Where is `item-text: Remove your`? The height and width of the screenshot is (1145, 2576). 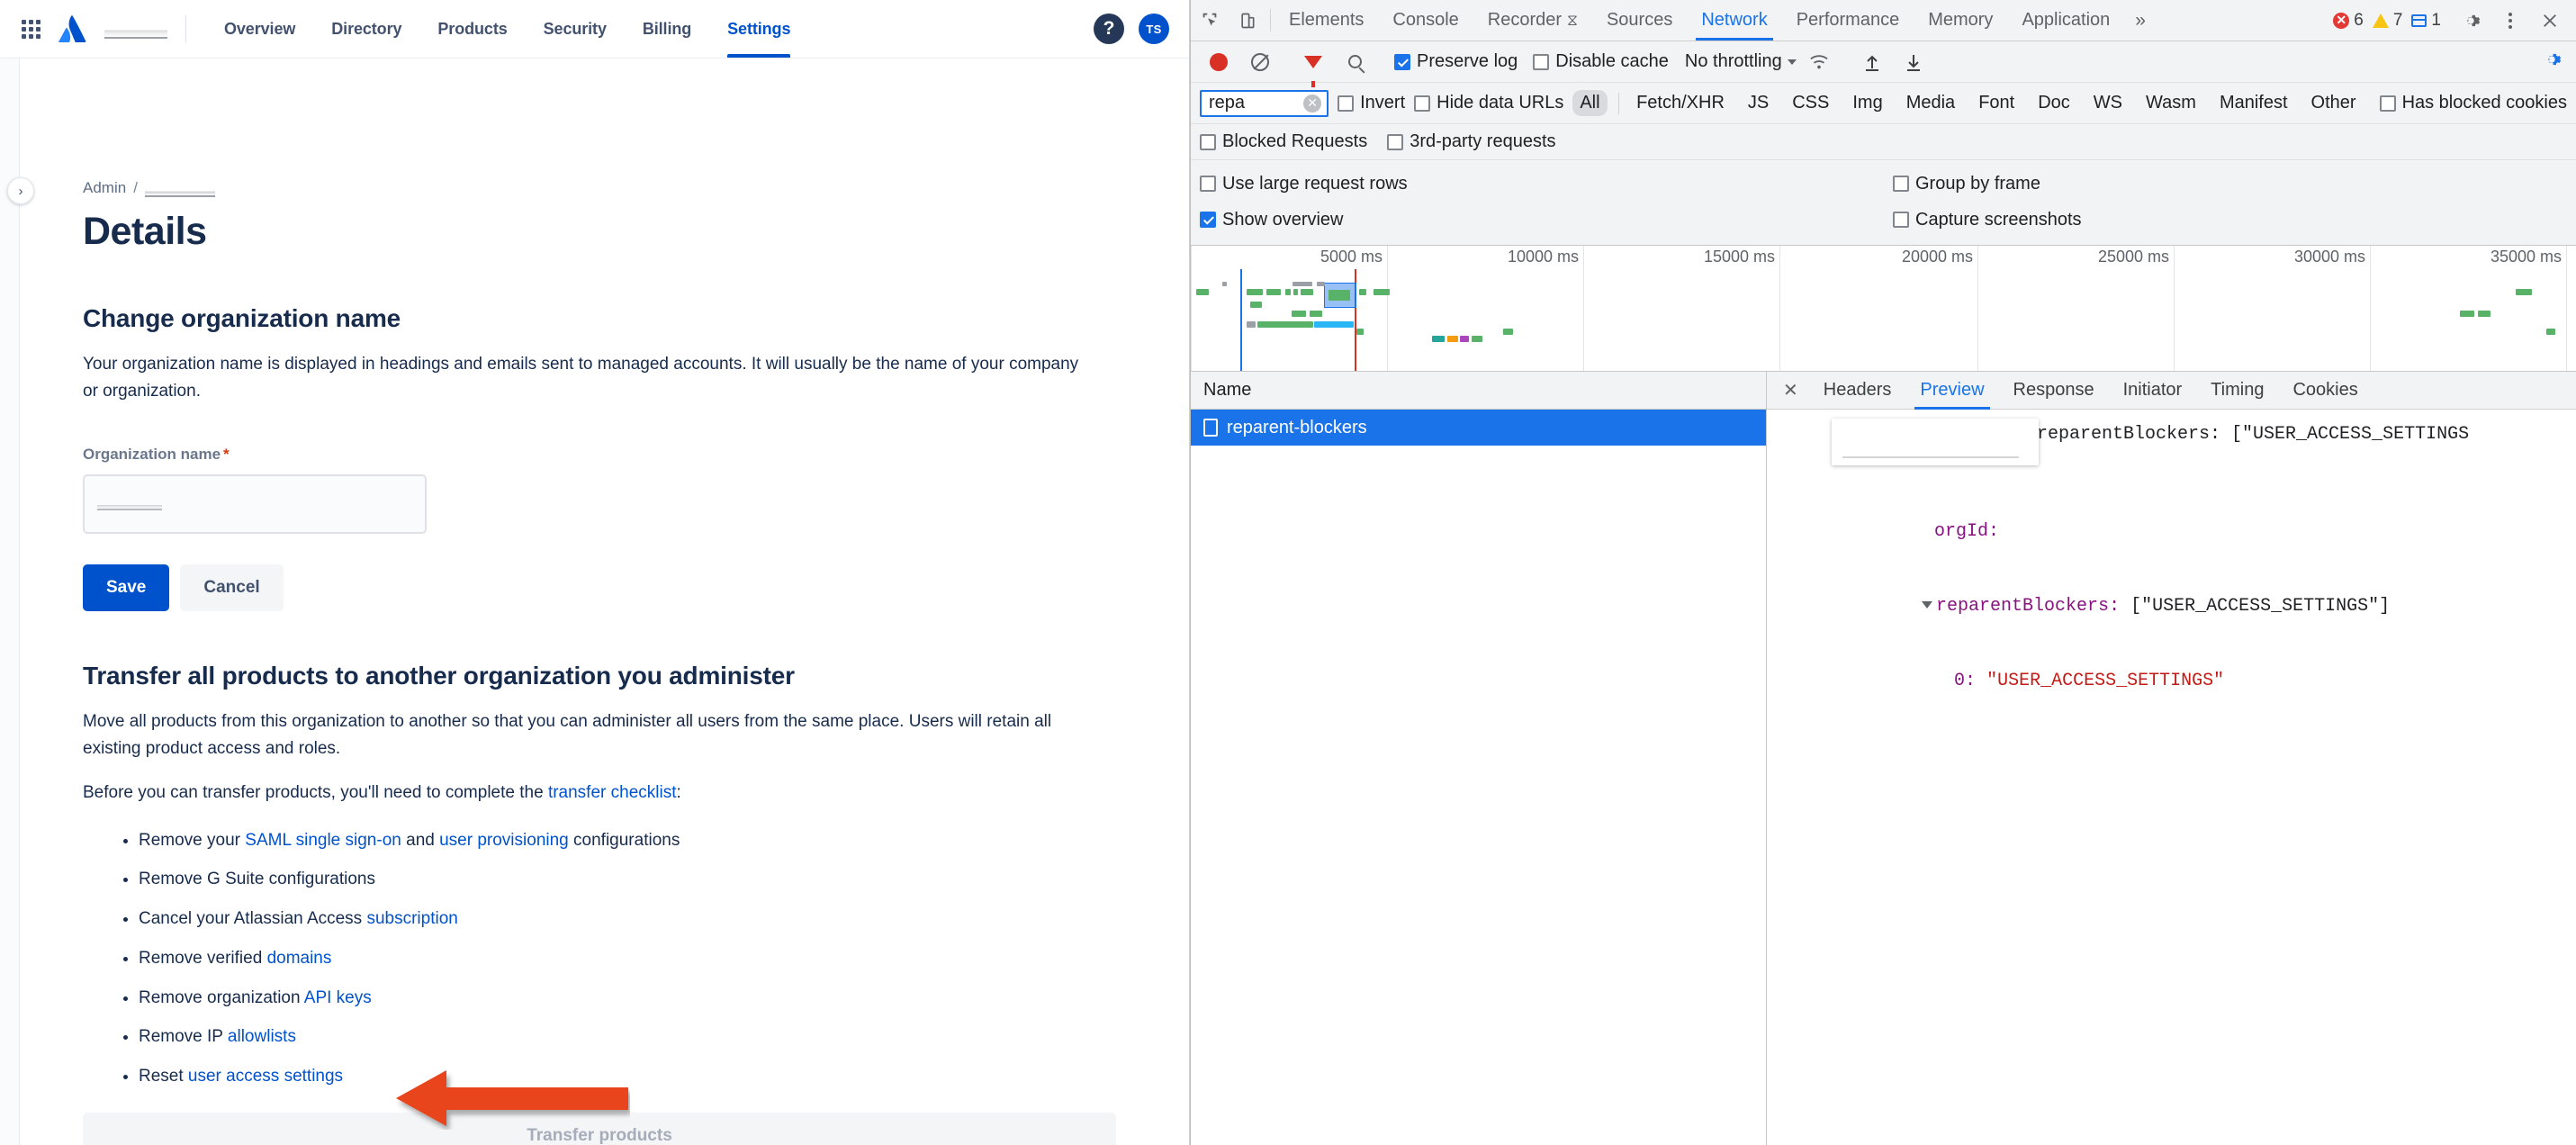 item-text: Remove your is located at coordinates (192, 840).